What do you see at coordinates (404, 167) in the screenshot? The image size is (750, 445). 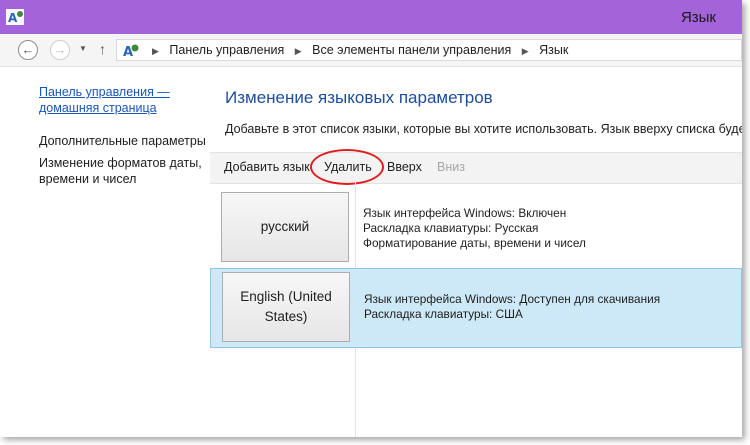 I see `move-up-button: Вверх` at bounding box center [404, 167].